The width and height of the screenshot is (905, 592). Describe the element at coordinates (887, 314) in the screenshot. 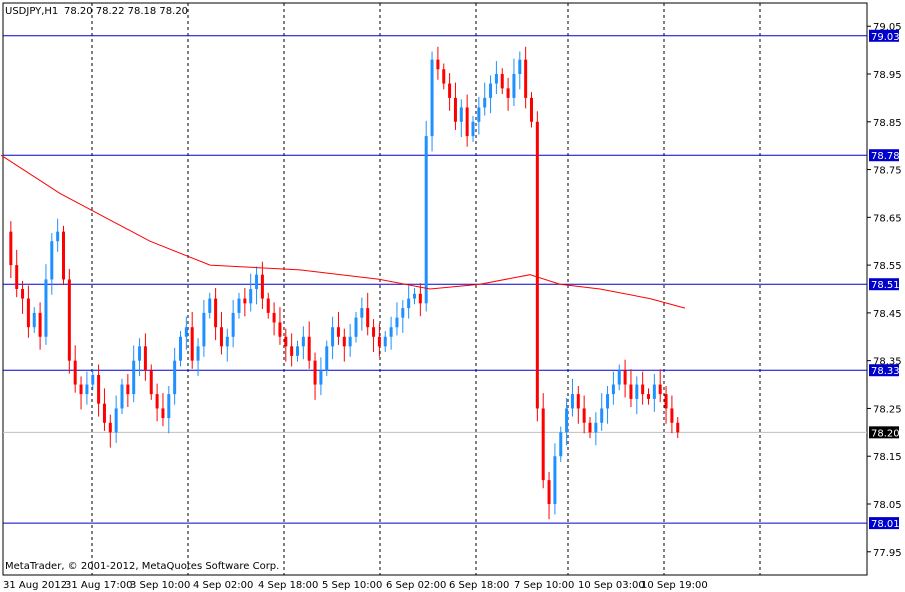

I see `y-tick-label-6: 78.45` at that location.